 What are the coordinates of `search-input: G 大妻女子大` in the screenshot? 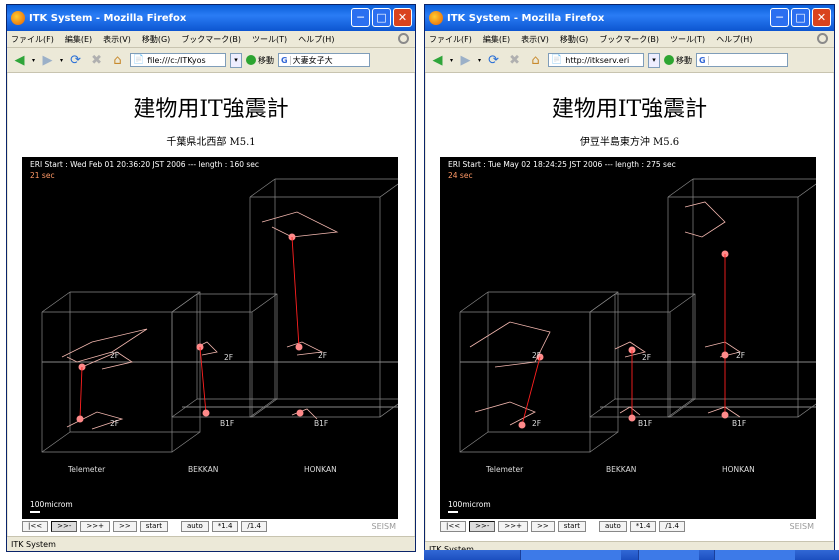 It's located at (324, 60).